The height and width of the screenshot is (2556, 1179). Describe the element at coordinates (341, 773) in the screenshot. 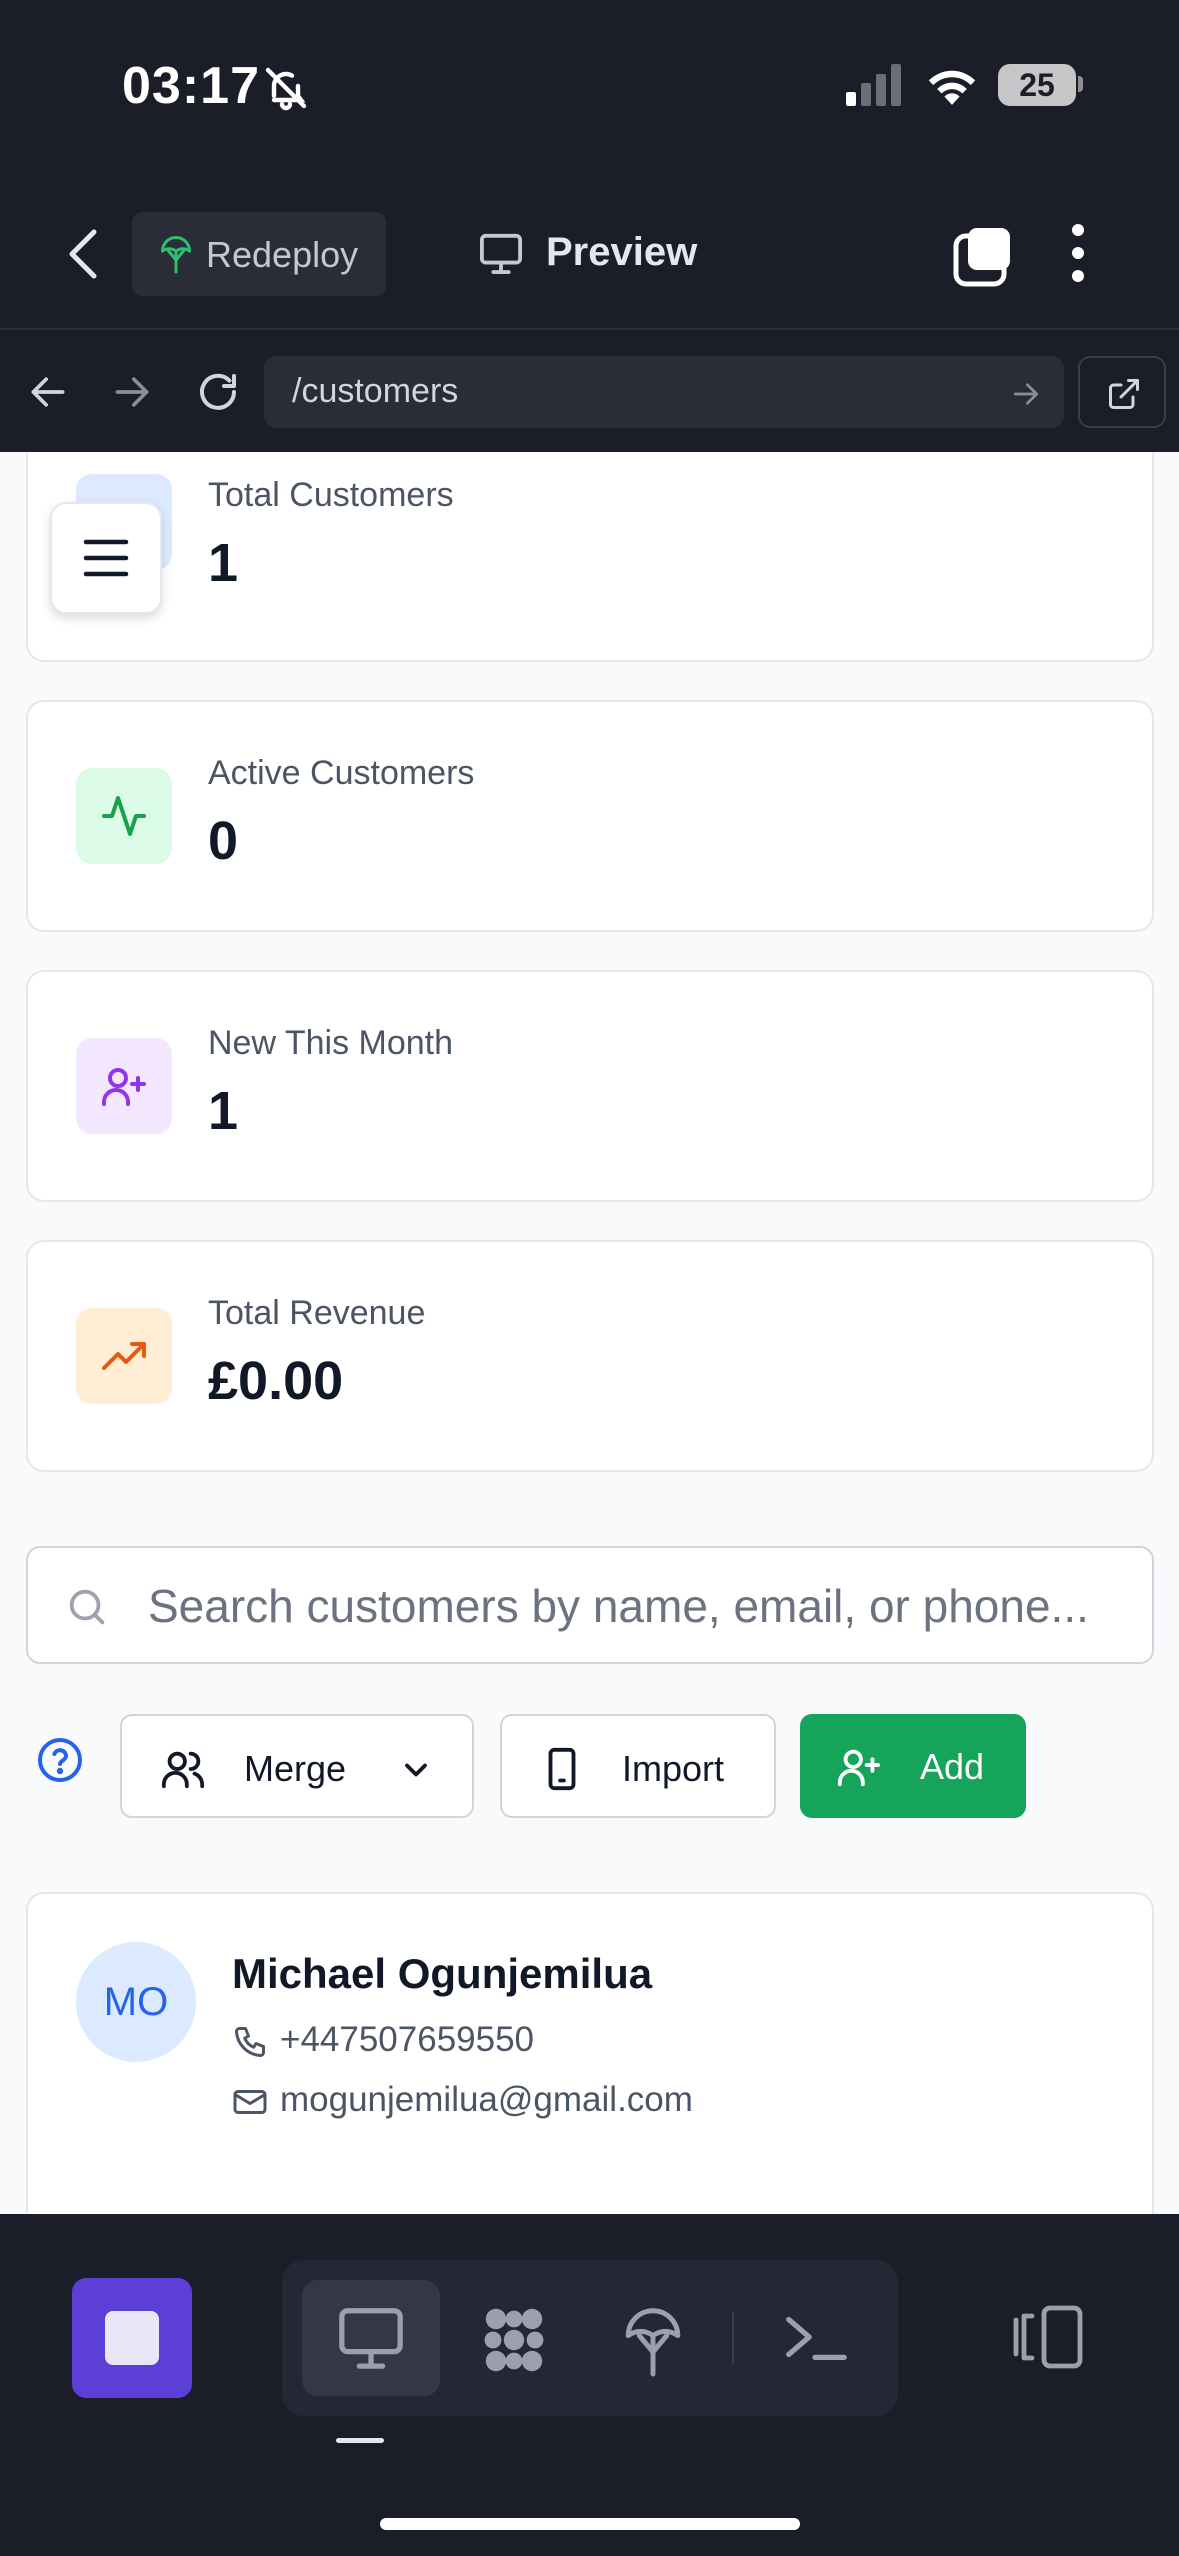

I see `stat-label: Active Customers` at that location.